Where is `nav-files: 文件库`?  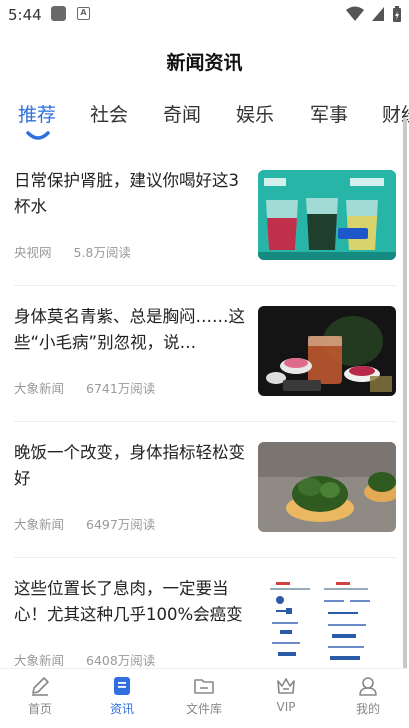 nav-files: 文件库 is located at coordinates (204, 696).